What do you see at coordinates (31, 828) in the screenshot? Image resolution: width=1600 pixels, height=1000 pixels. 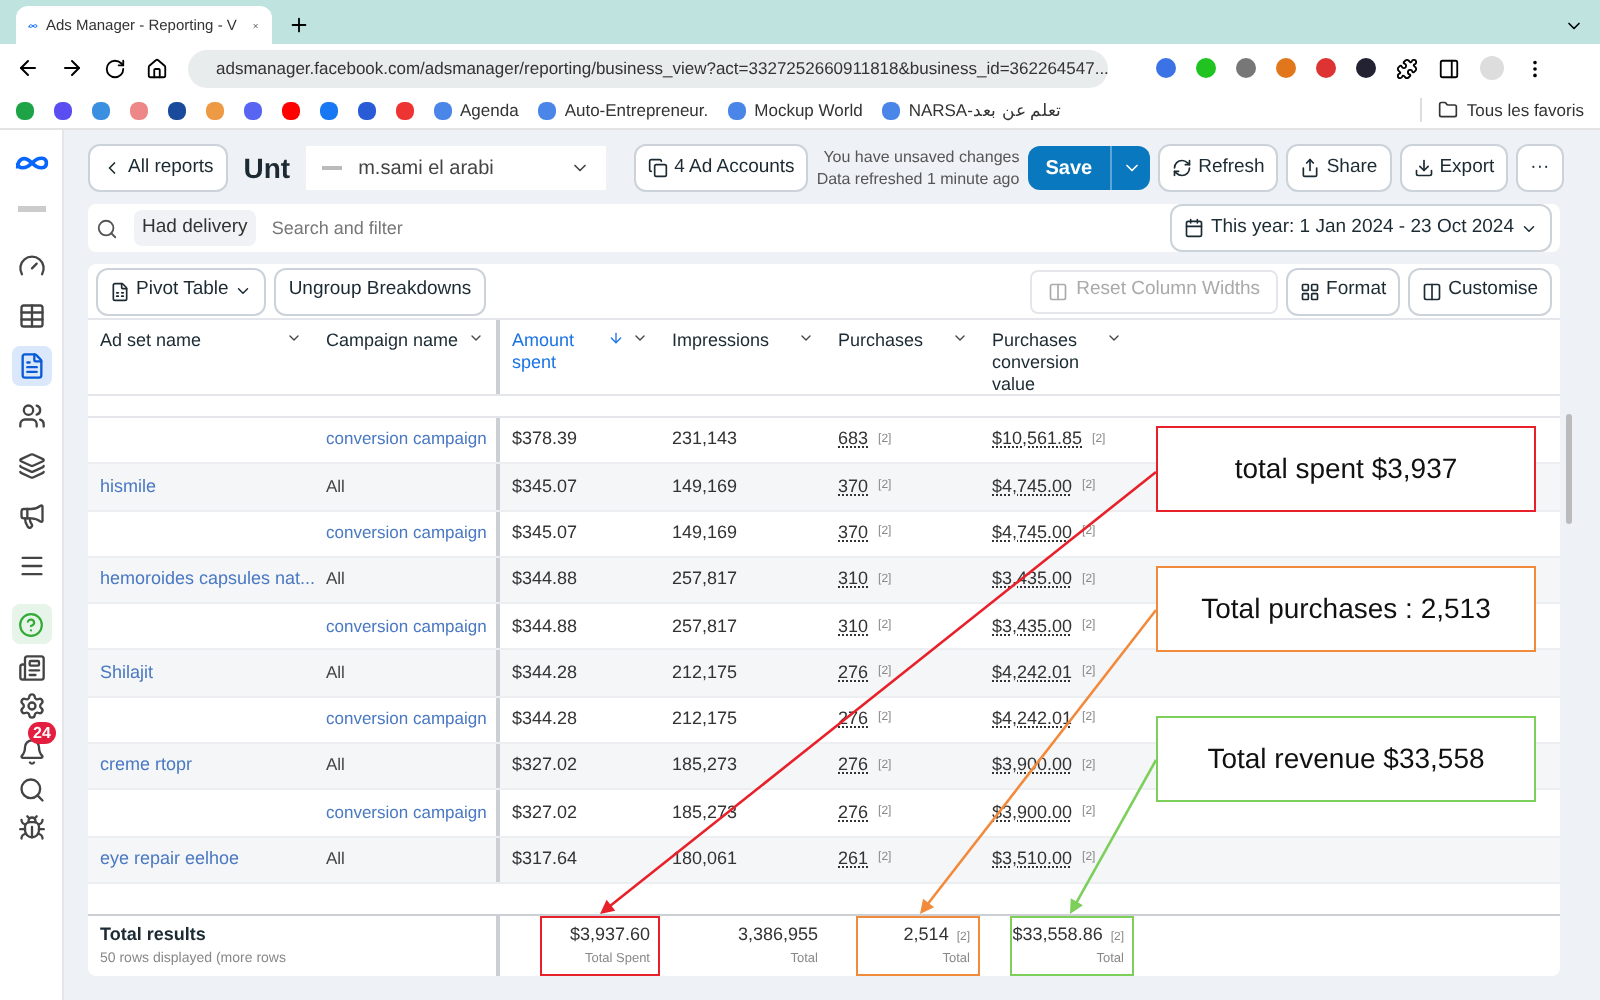 I see `bug-icon` at bounding box center [31, 828].